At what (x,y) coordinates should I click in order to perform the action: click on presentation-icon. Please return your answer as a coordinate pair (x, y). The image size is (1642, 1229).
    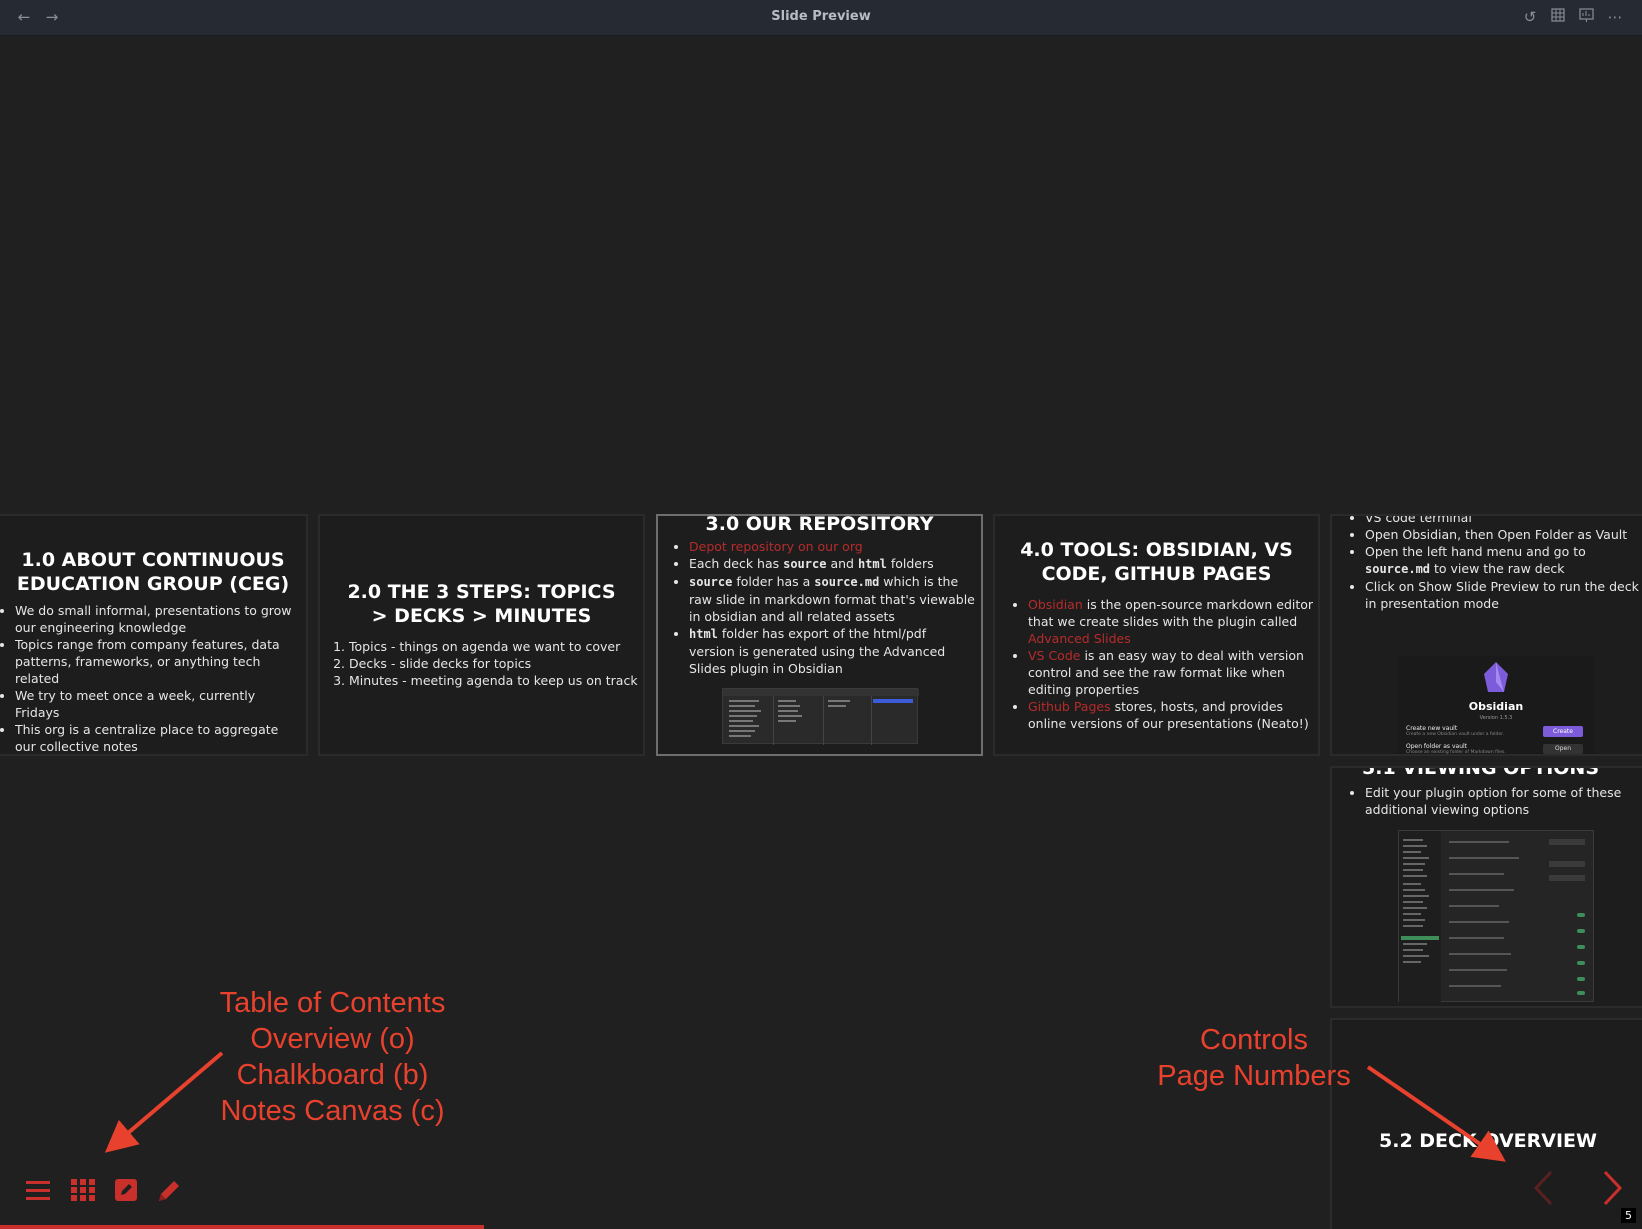
    Looking at the image, I should click on (1586, 17).